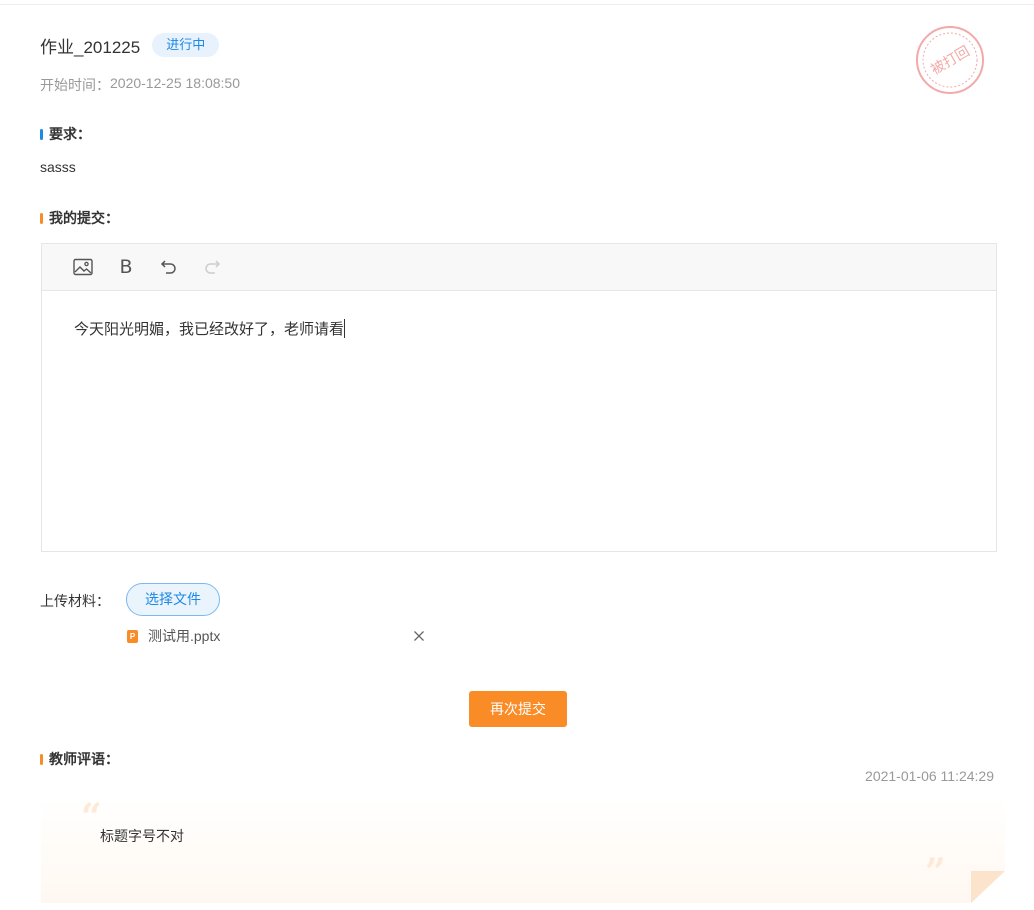  Describe the element at coordinates (209, 329) in the screenshot. I see `editor-text: 今天阳光明媚，我已经改好了，老师请看` at that location.